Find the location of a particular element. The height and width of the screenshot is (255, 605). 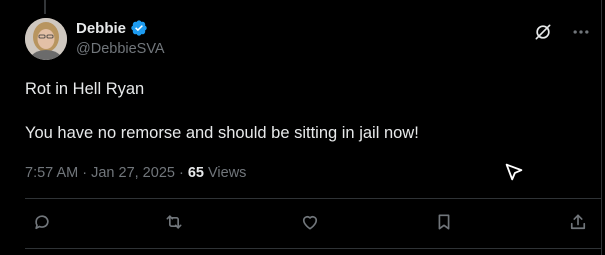

bookmark-button is located at coordinates (444, 222).